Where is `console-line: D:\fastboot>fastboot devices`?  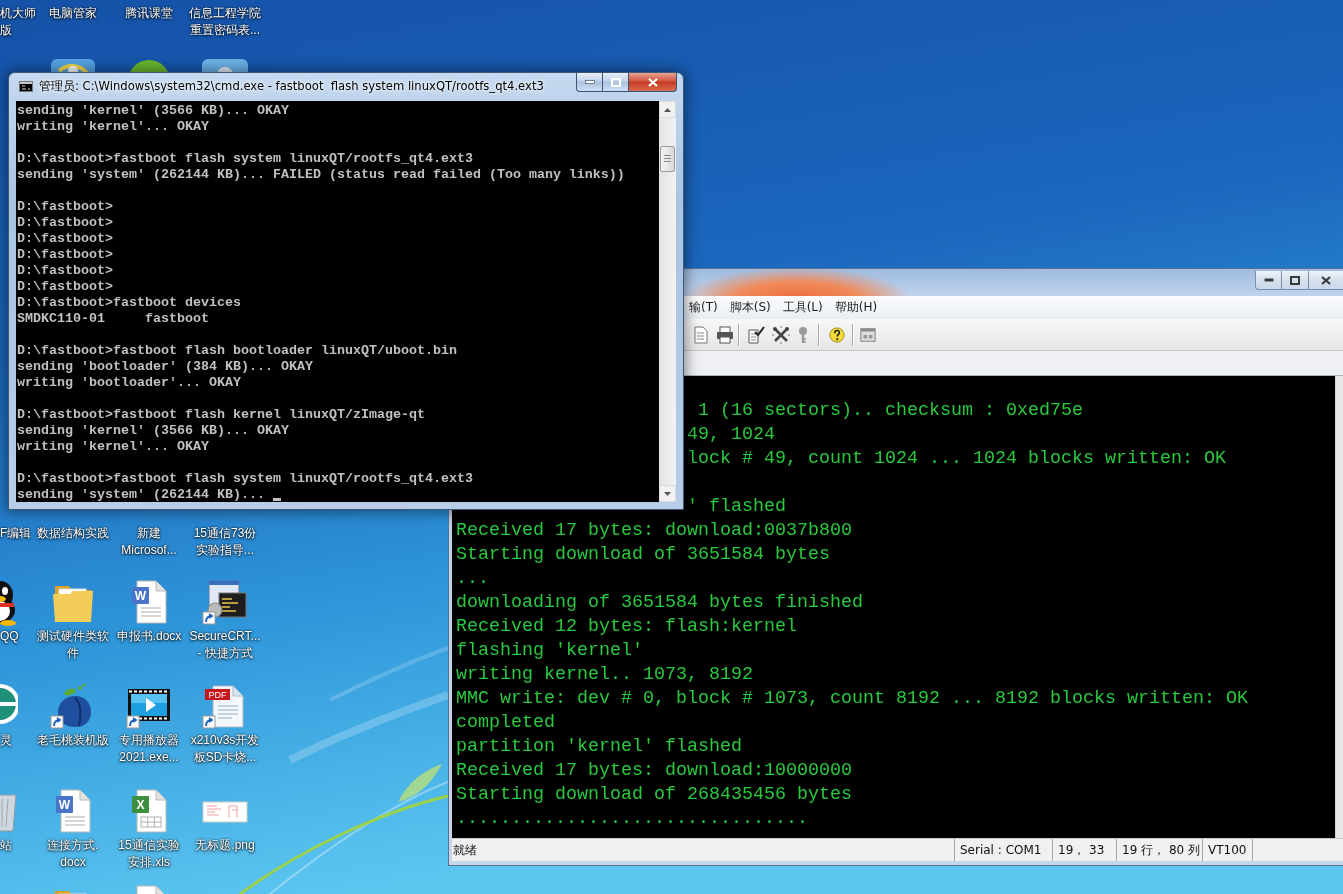
console-line: D:\fastboot>fastboot devices is located at coordinates (129, 303).